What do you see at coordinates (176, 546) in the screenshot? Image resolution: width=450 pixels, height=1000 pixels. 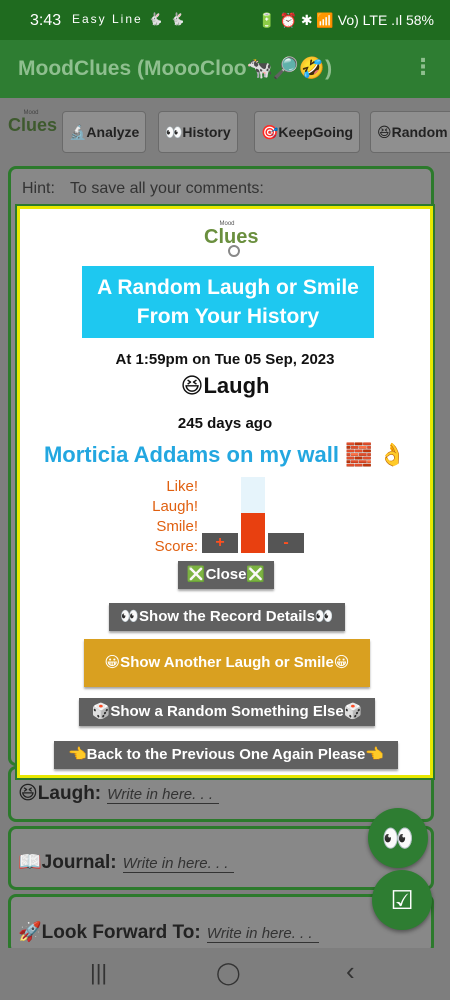 I see `score-label-score: Score:` at bounding box center [176, 546].